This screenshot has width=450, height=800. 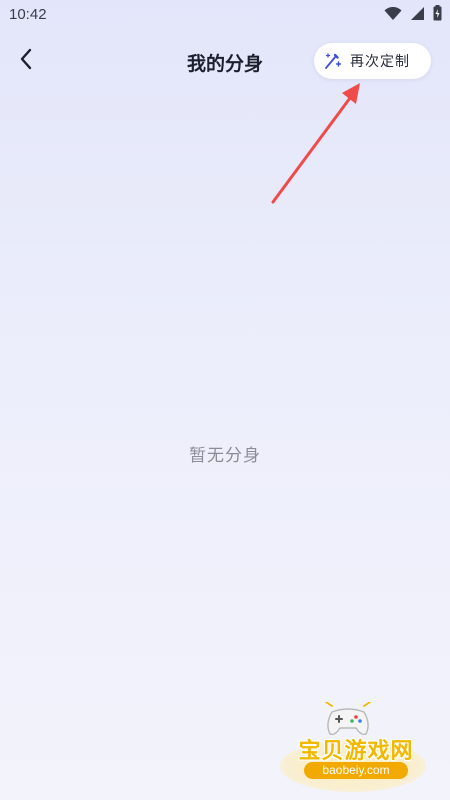 What do you see at coordinates (356, 770) in the screenshot?
I see `watermark-domain: baobeiy.com` at bounding box center [356, 770].